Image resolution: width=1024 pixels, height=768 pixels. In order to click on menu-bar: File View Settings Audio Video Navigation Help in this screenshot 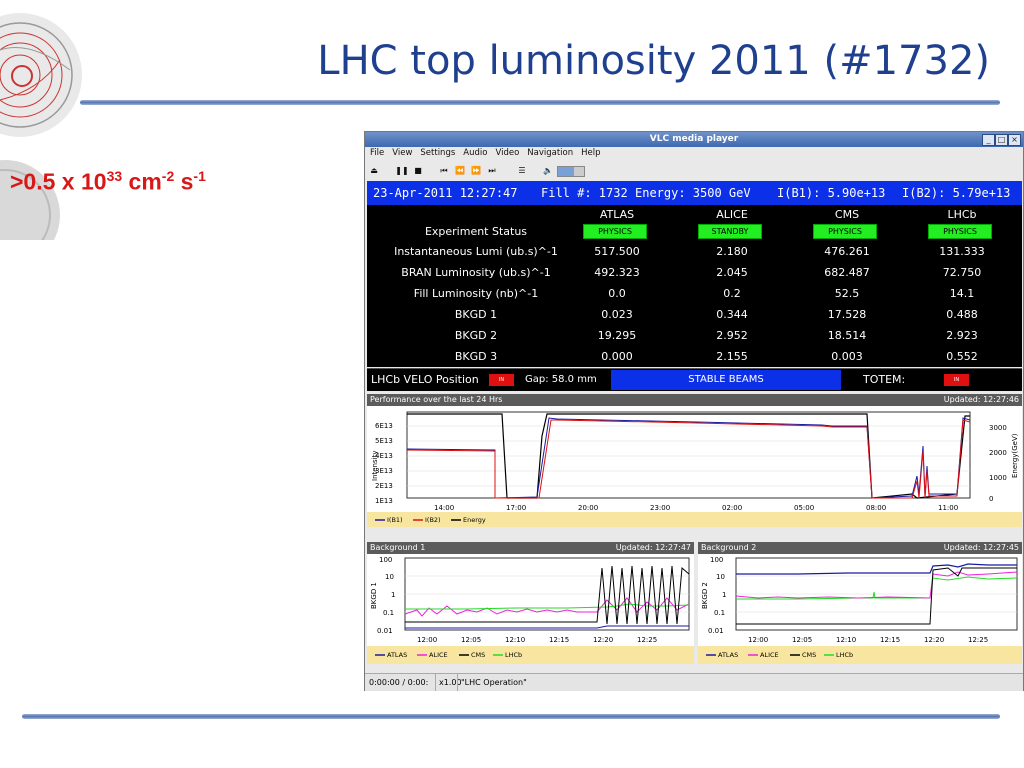, I will do `click(694, 155)`.